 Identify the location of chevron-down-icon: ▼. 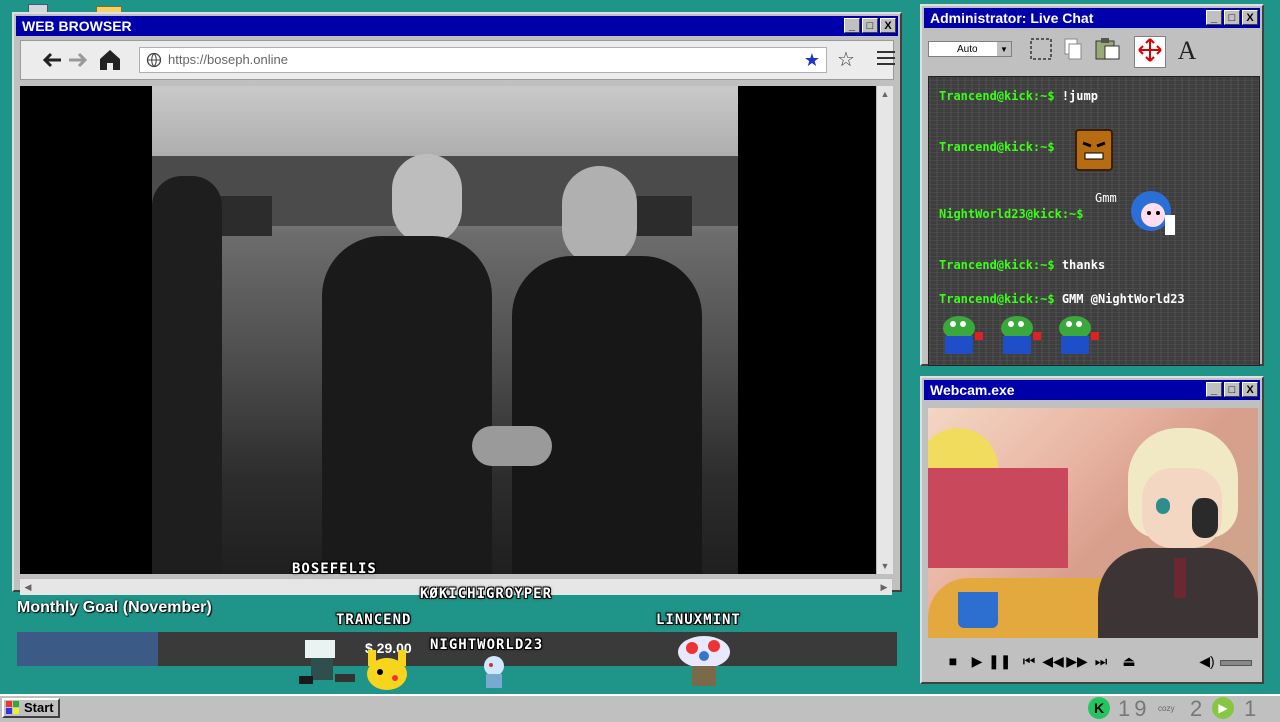
(1004, 49).